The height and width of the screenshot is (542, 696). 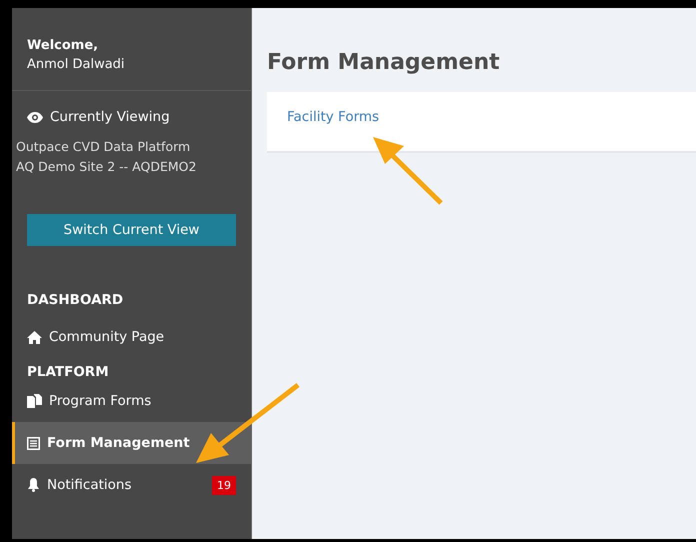 What do you see at coordinates (35, 117) in the screenshot?
I see `eye-icon` at bounding box center [35, 117].